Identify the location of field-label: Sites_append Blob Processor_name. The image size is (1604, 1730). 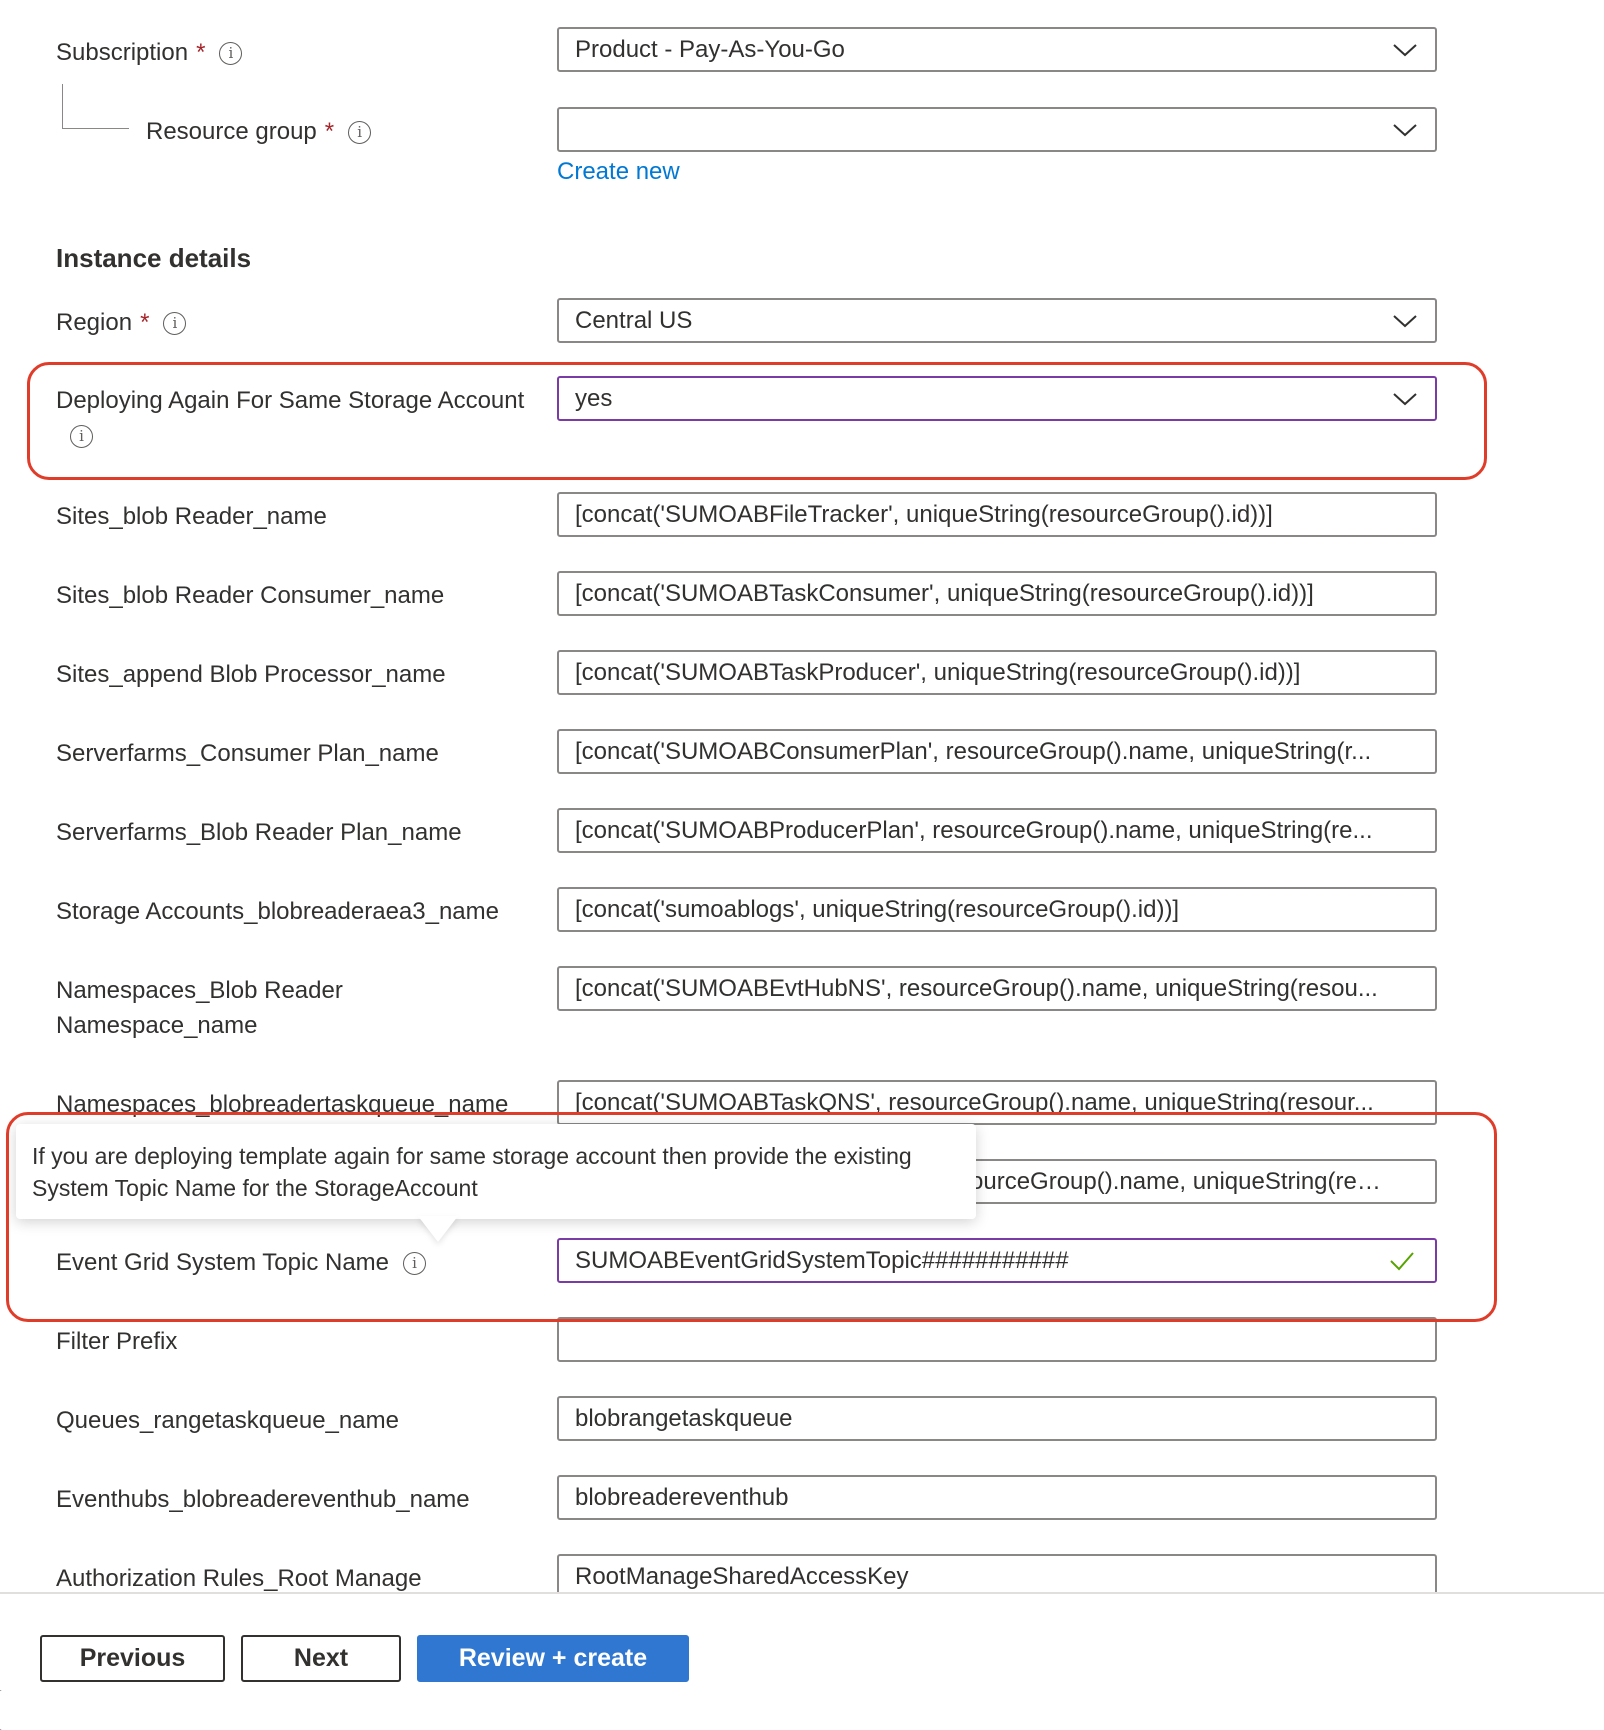
(251, 674).